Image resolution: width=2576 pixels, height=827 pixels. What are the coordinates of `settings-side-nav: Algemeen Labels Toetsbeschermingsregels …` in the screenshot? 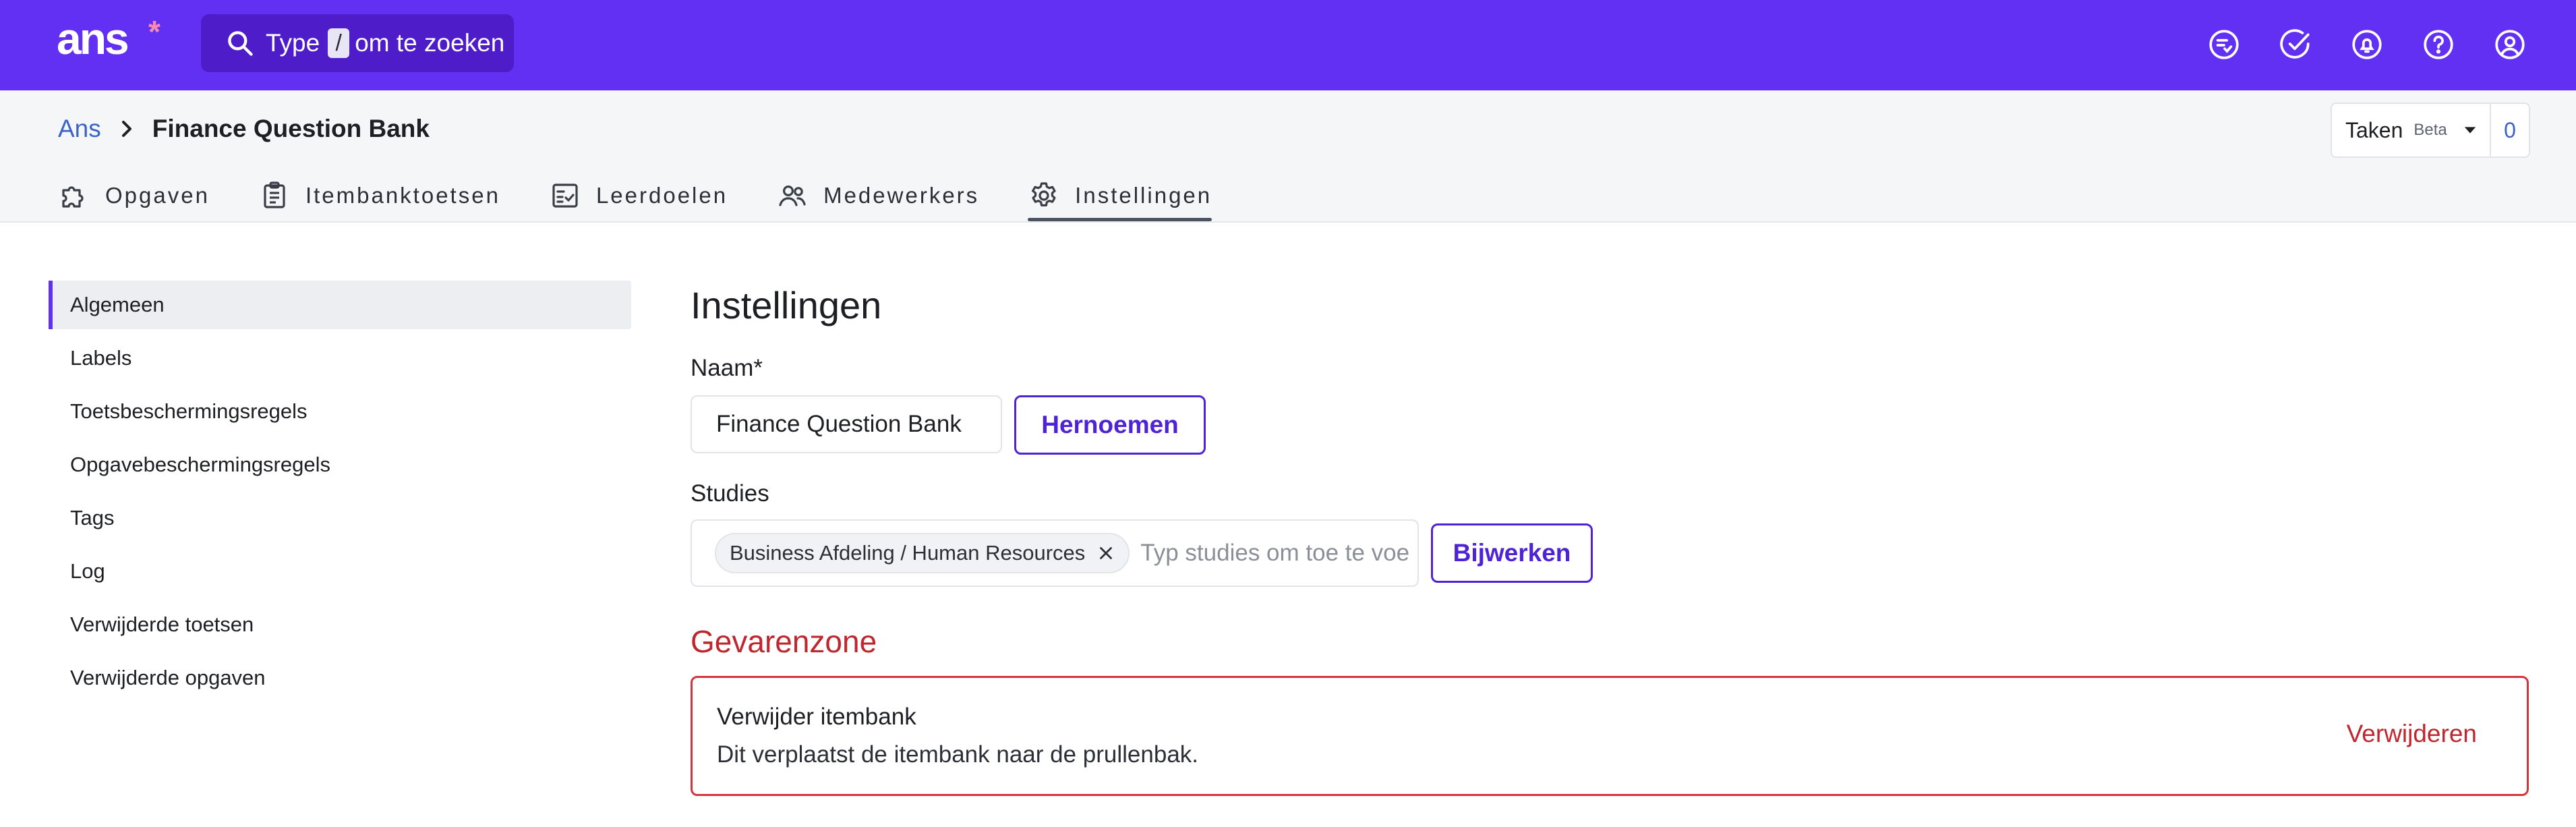 It's located at (340, 494).